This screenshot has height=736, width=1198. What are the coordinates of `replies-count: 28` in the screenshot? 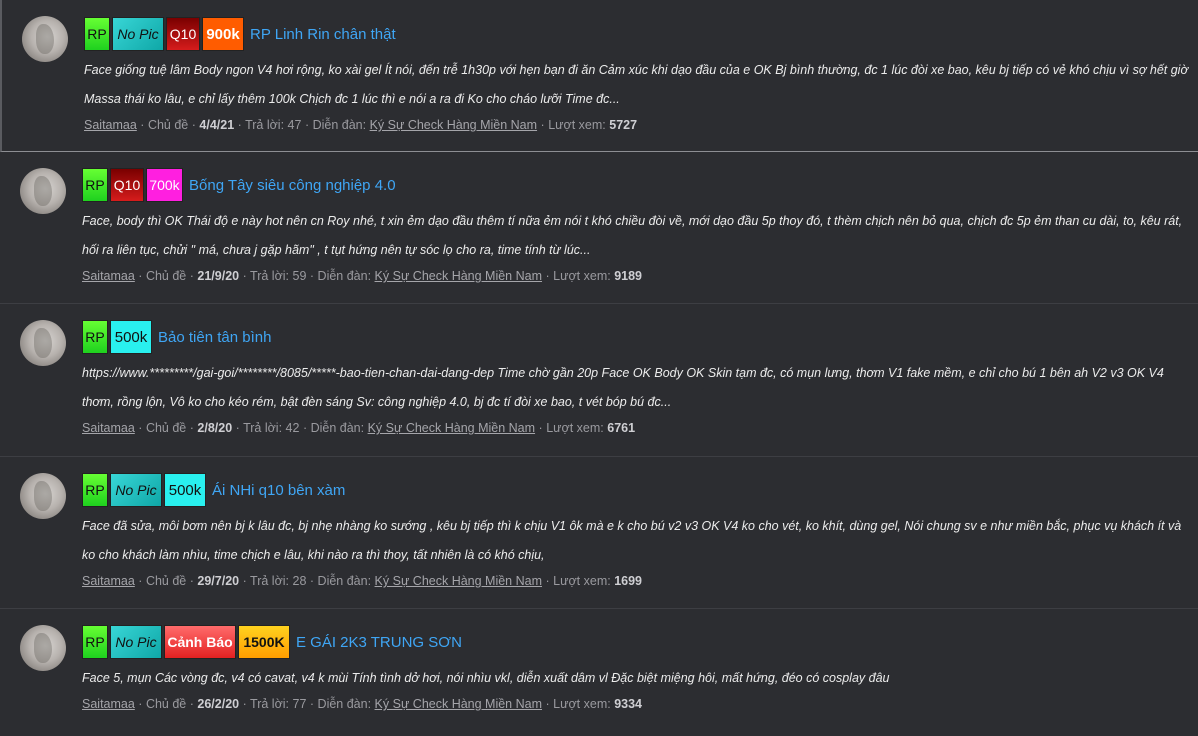 It's located at (299, 581).